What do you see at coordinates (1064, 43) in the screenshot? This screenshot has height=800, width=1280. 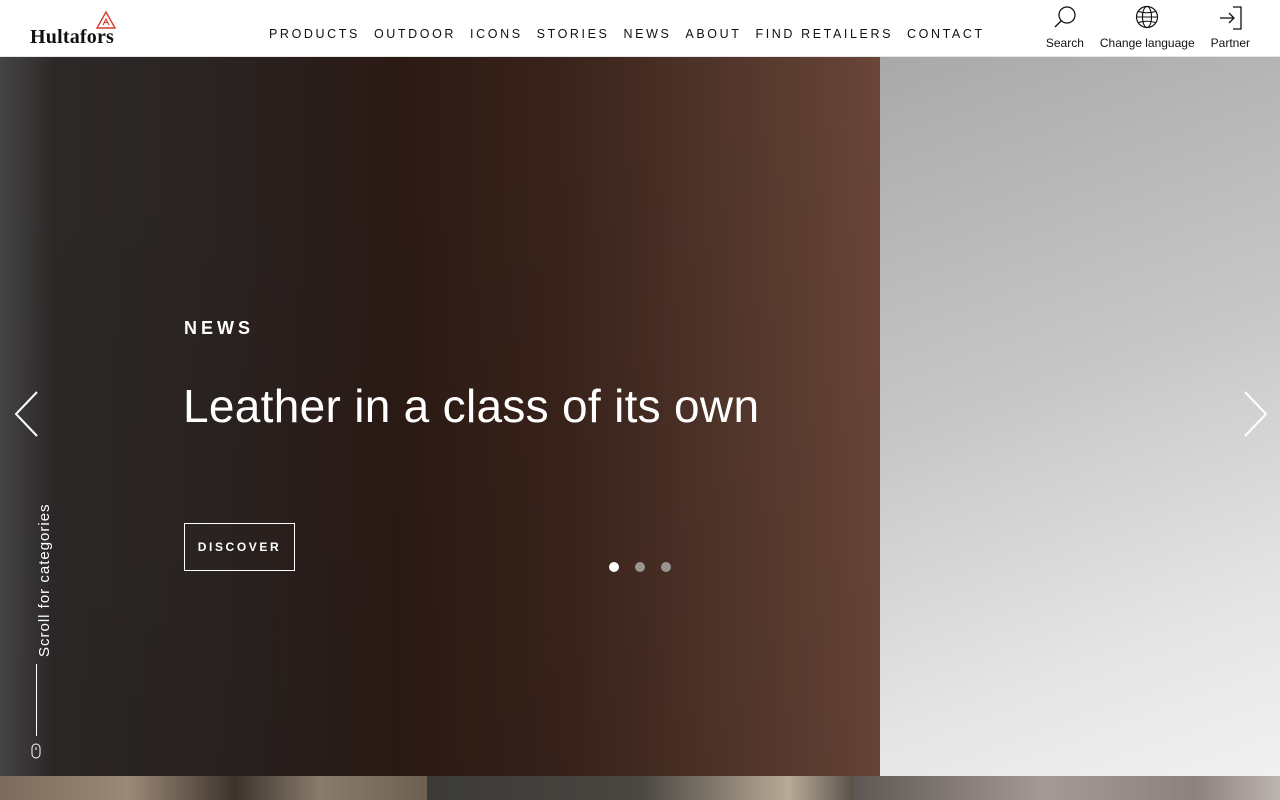 I see `search-label: Search` at bounding box center [1064, 43].